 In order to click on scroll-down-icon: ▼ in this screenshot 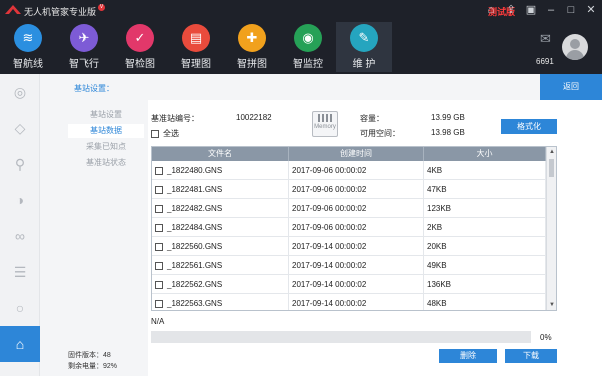, I will do `click(551, 305)`.